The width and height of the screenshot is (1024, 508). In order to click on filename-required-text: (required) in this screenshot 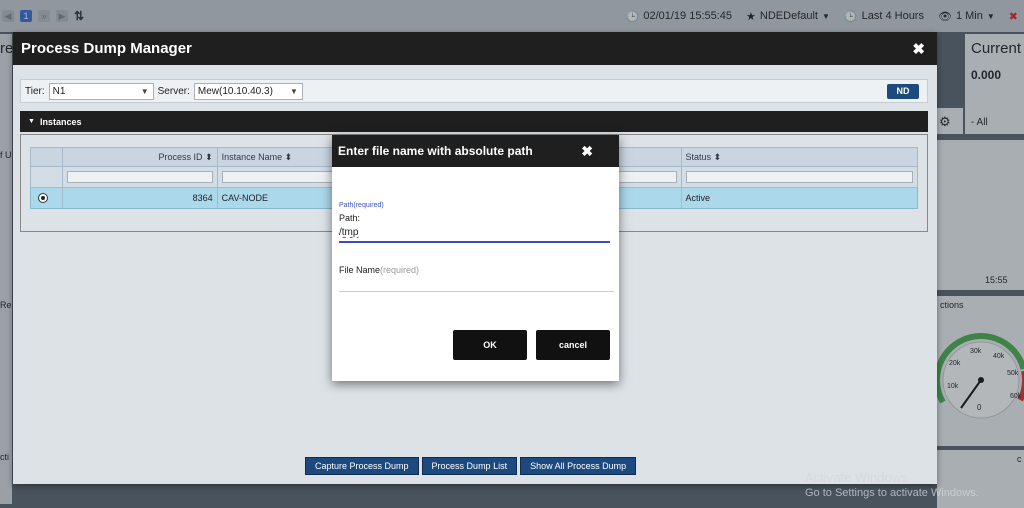, I will do `click(400, 270)`.